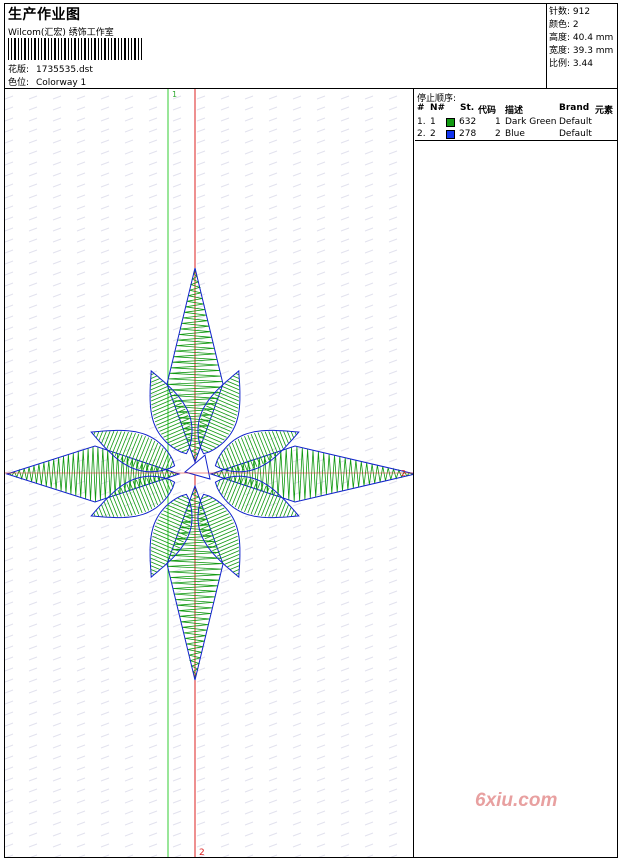  I want to click on row-code: 2, so click(498, 134).